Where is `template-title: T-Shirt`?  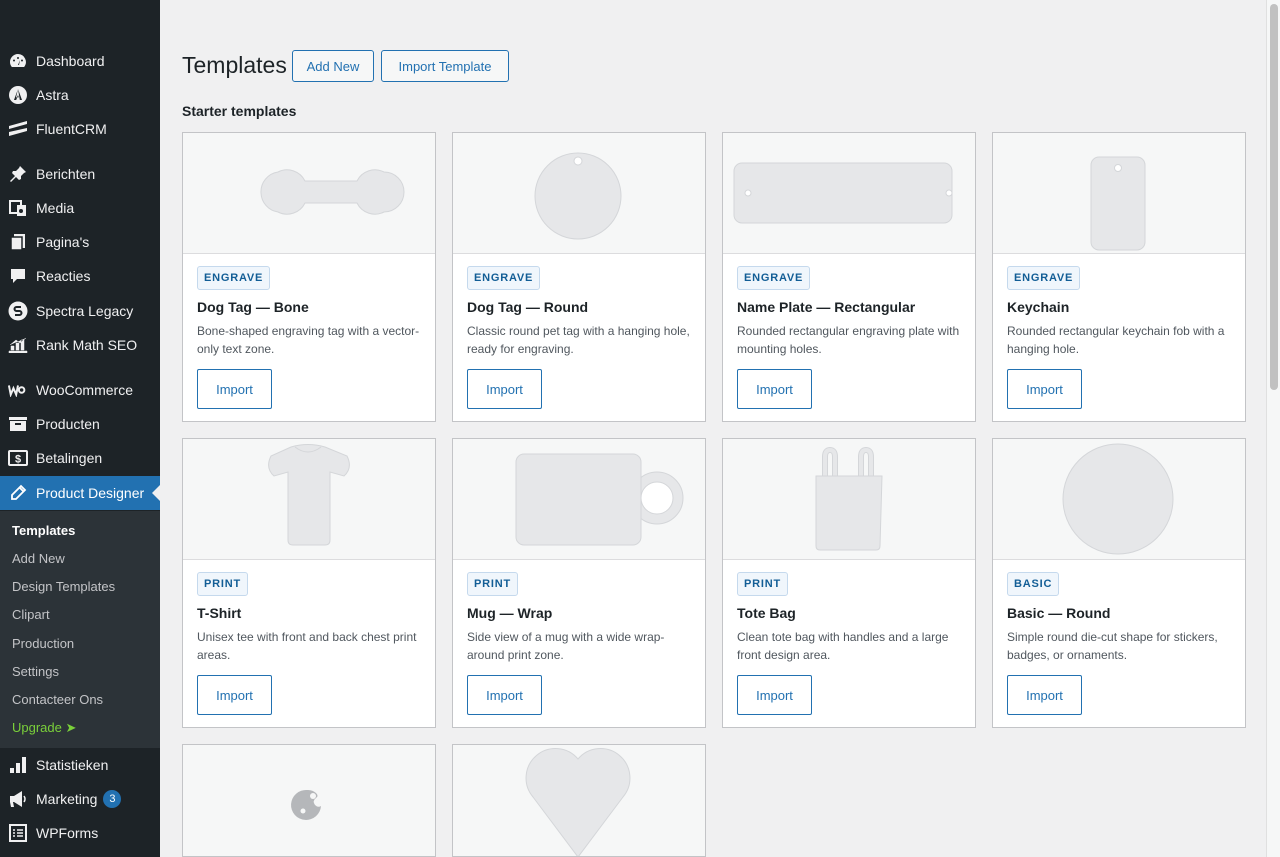
template-title: T-Shirt is located at coordinates (219, 613).